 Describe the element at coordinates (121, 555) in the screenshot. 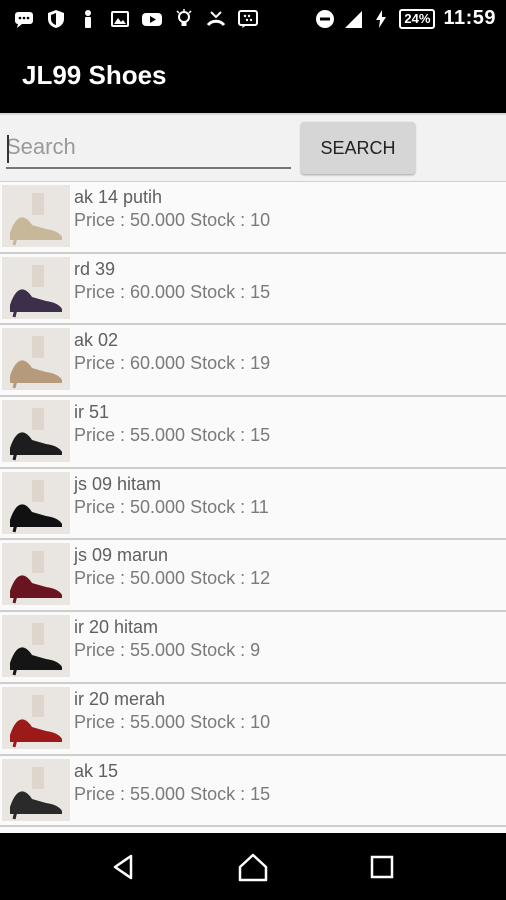

I see `product-name: js 09 marun` at that location.